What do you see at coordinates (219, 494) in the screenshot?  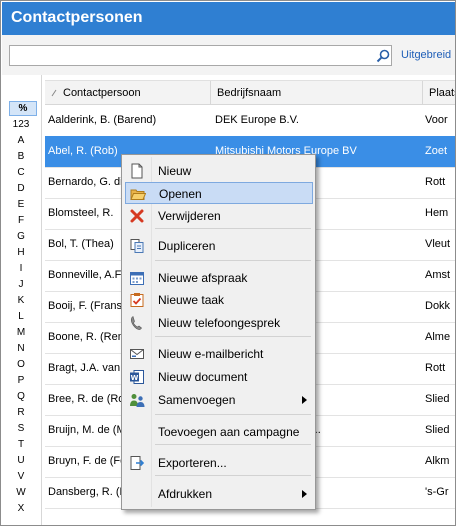 I see `menu-item-afdrukken: Afdrukken` at bounding box center [219, 494].